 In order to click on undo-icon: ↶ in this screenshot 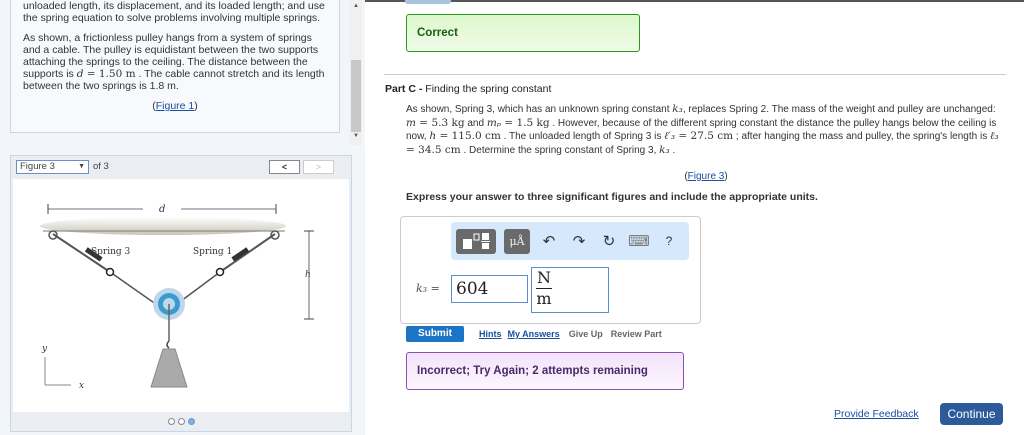, I will do `click(549, 241)`.